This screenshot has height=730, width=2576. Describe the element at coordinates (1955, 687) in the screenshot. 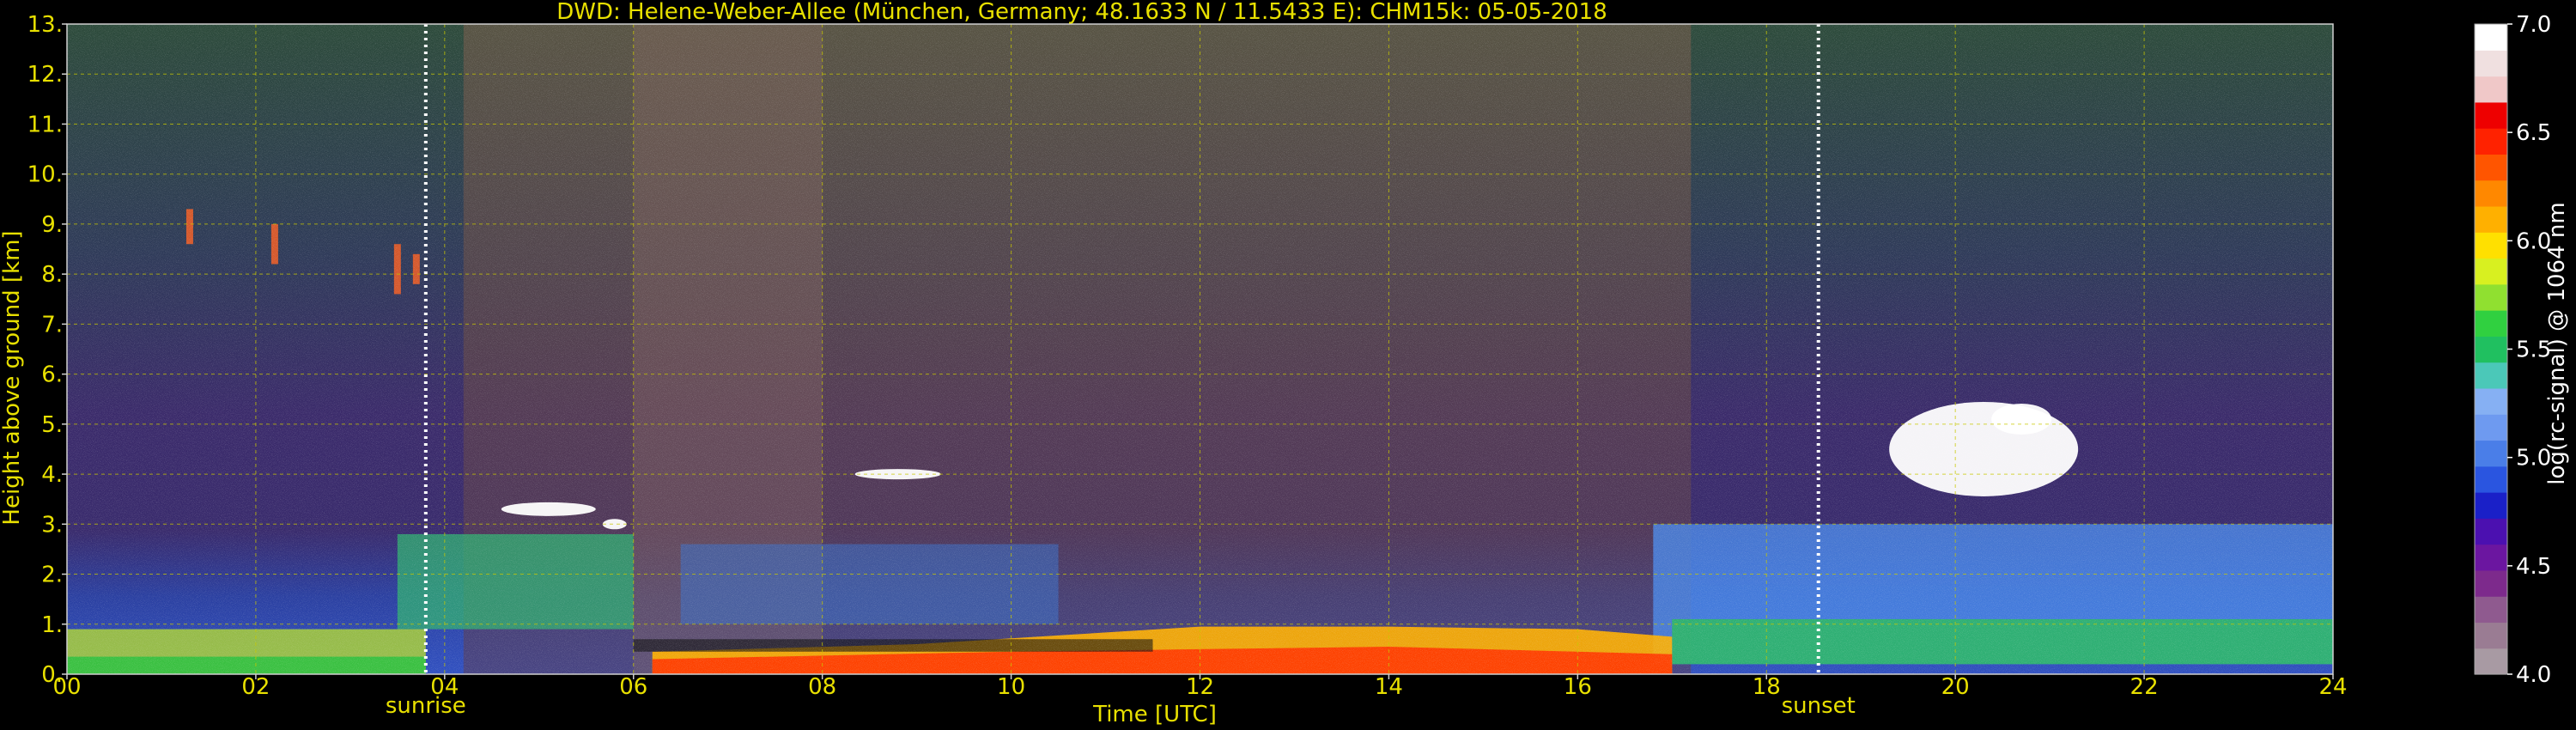

I see `x-tick-label: 20` at that location.